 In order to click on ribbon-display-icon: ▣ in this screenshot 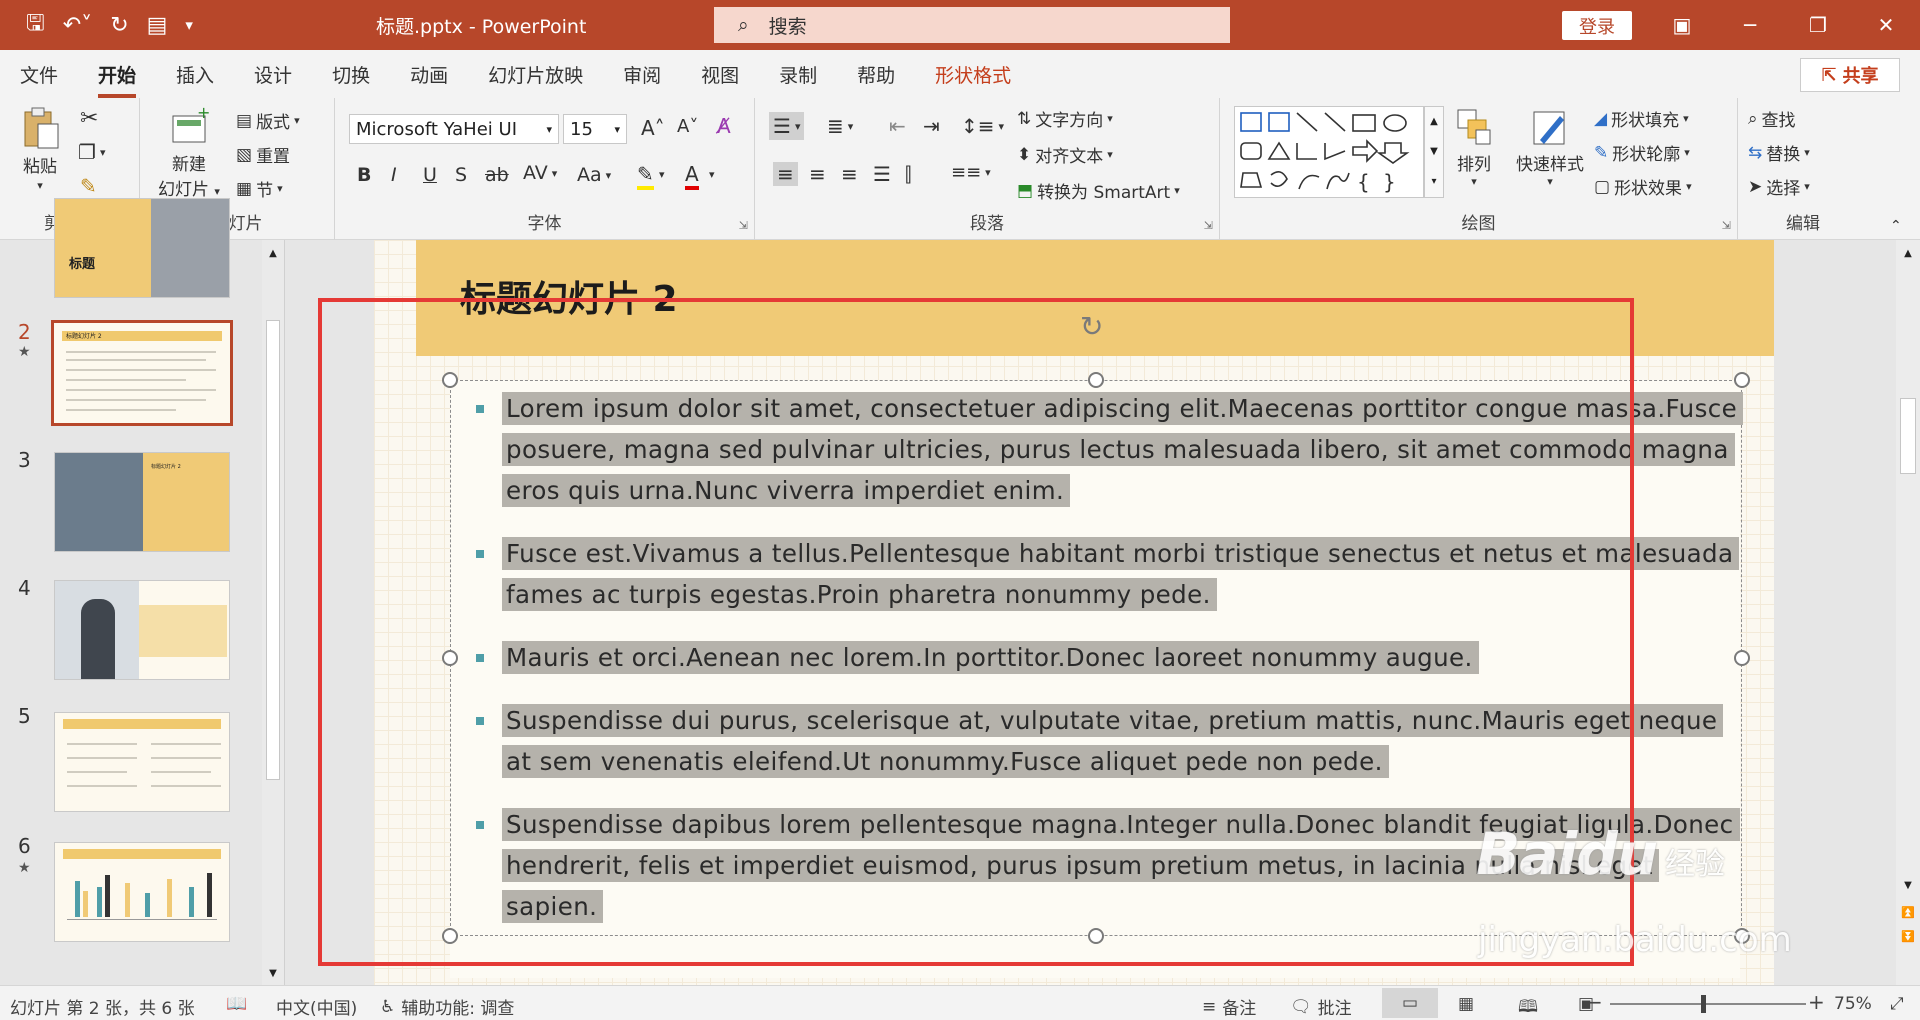, I will do `click(1682, 25)`.